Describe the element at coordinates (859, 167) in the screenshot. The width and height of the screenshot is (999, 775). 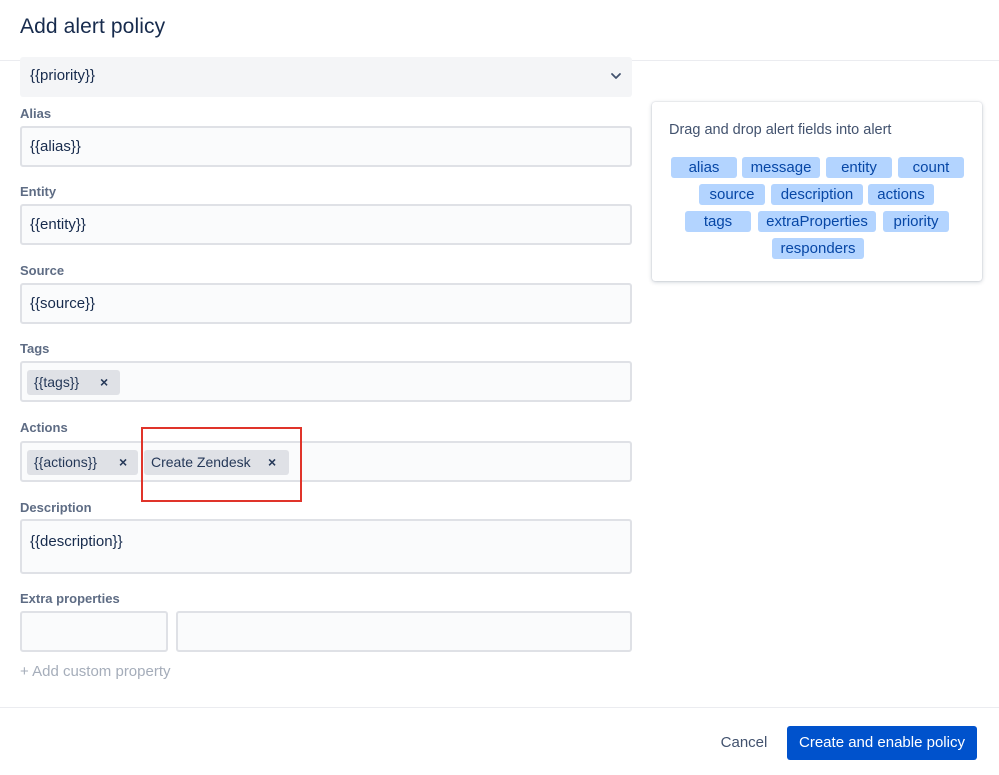
I see `field-tag-entity: entity` at that location.